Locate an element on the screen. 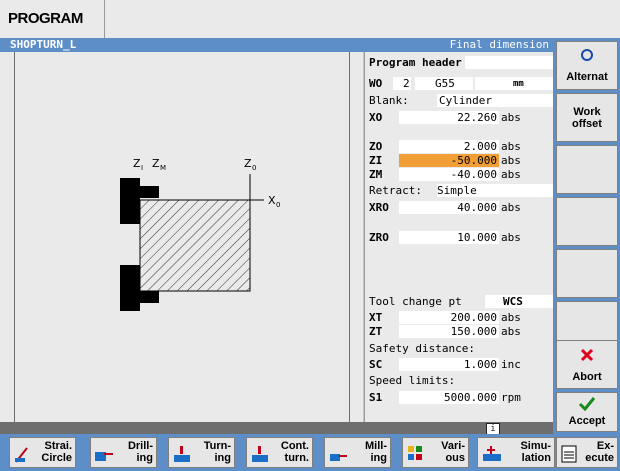  zm-row: ZM -40.000 abs is located at coordinates (459, 175).